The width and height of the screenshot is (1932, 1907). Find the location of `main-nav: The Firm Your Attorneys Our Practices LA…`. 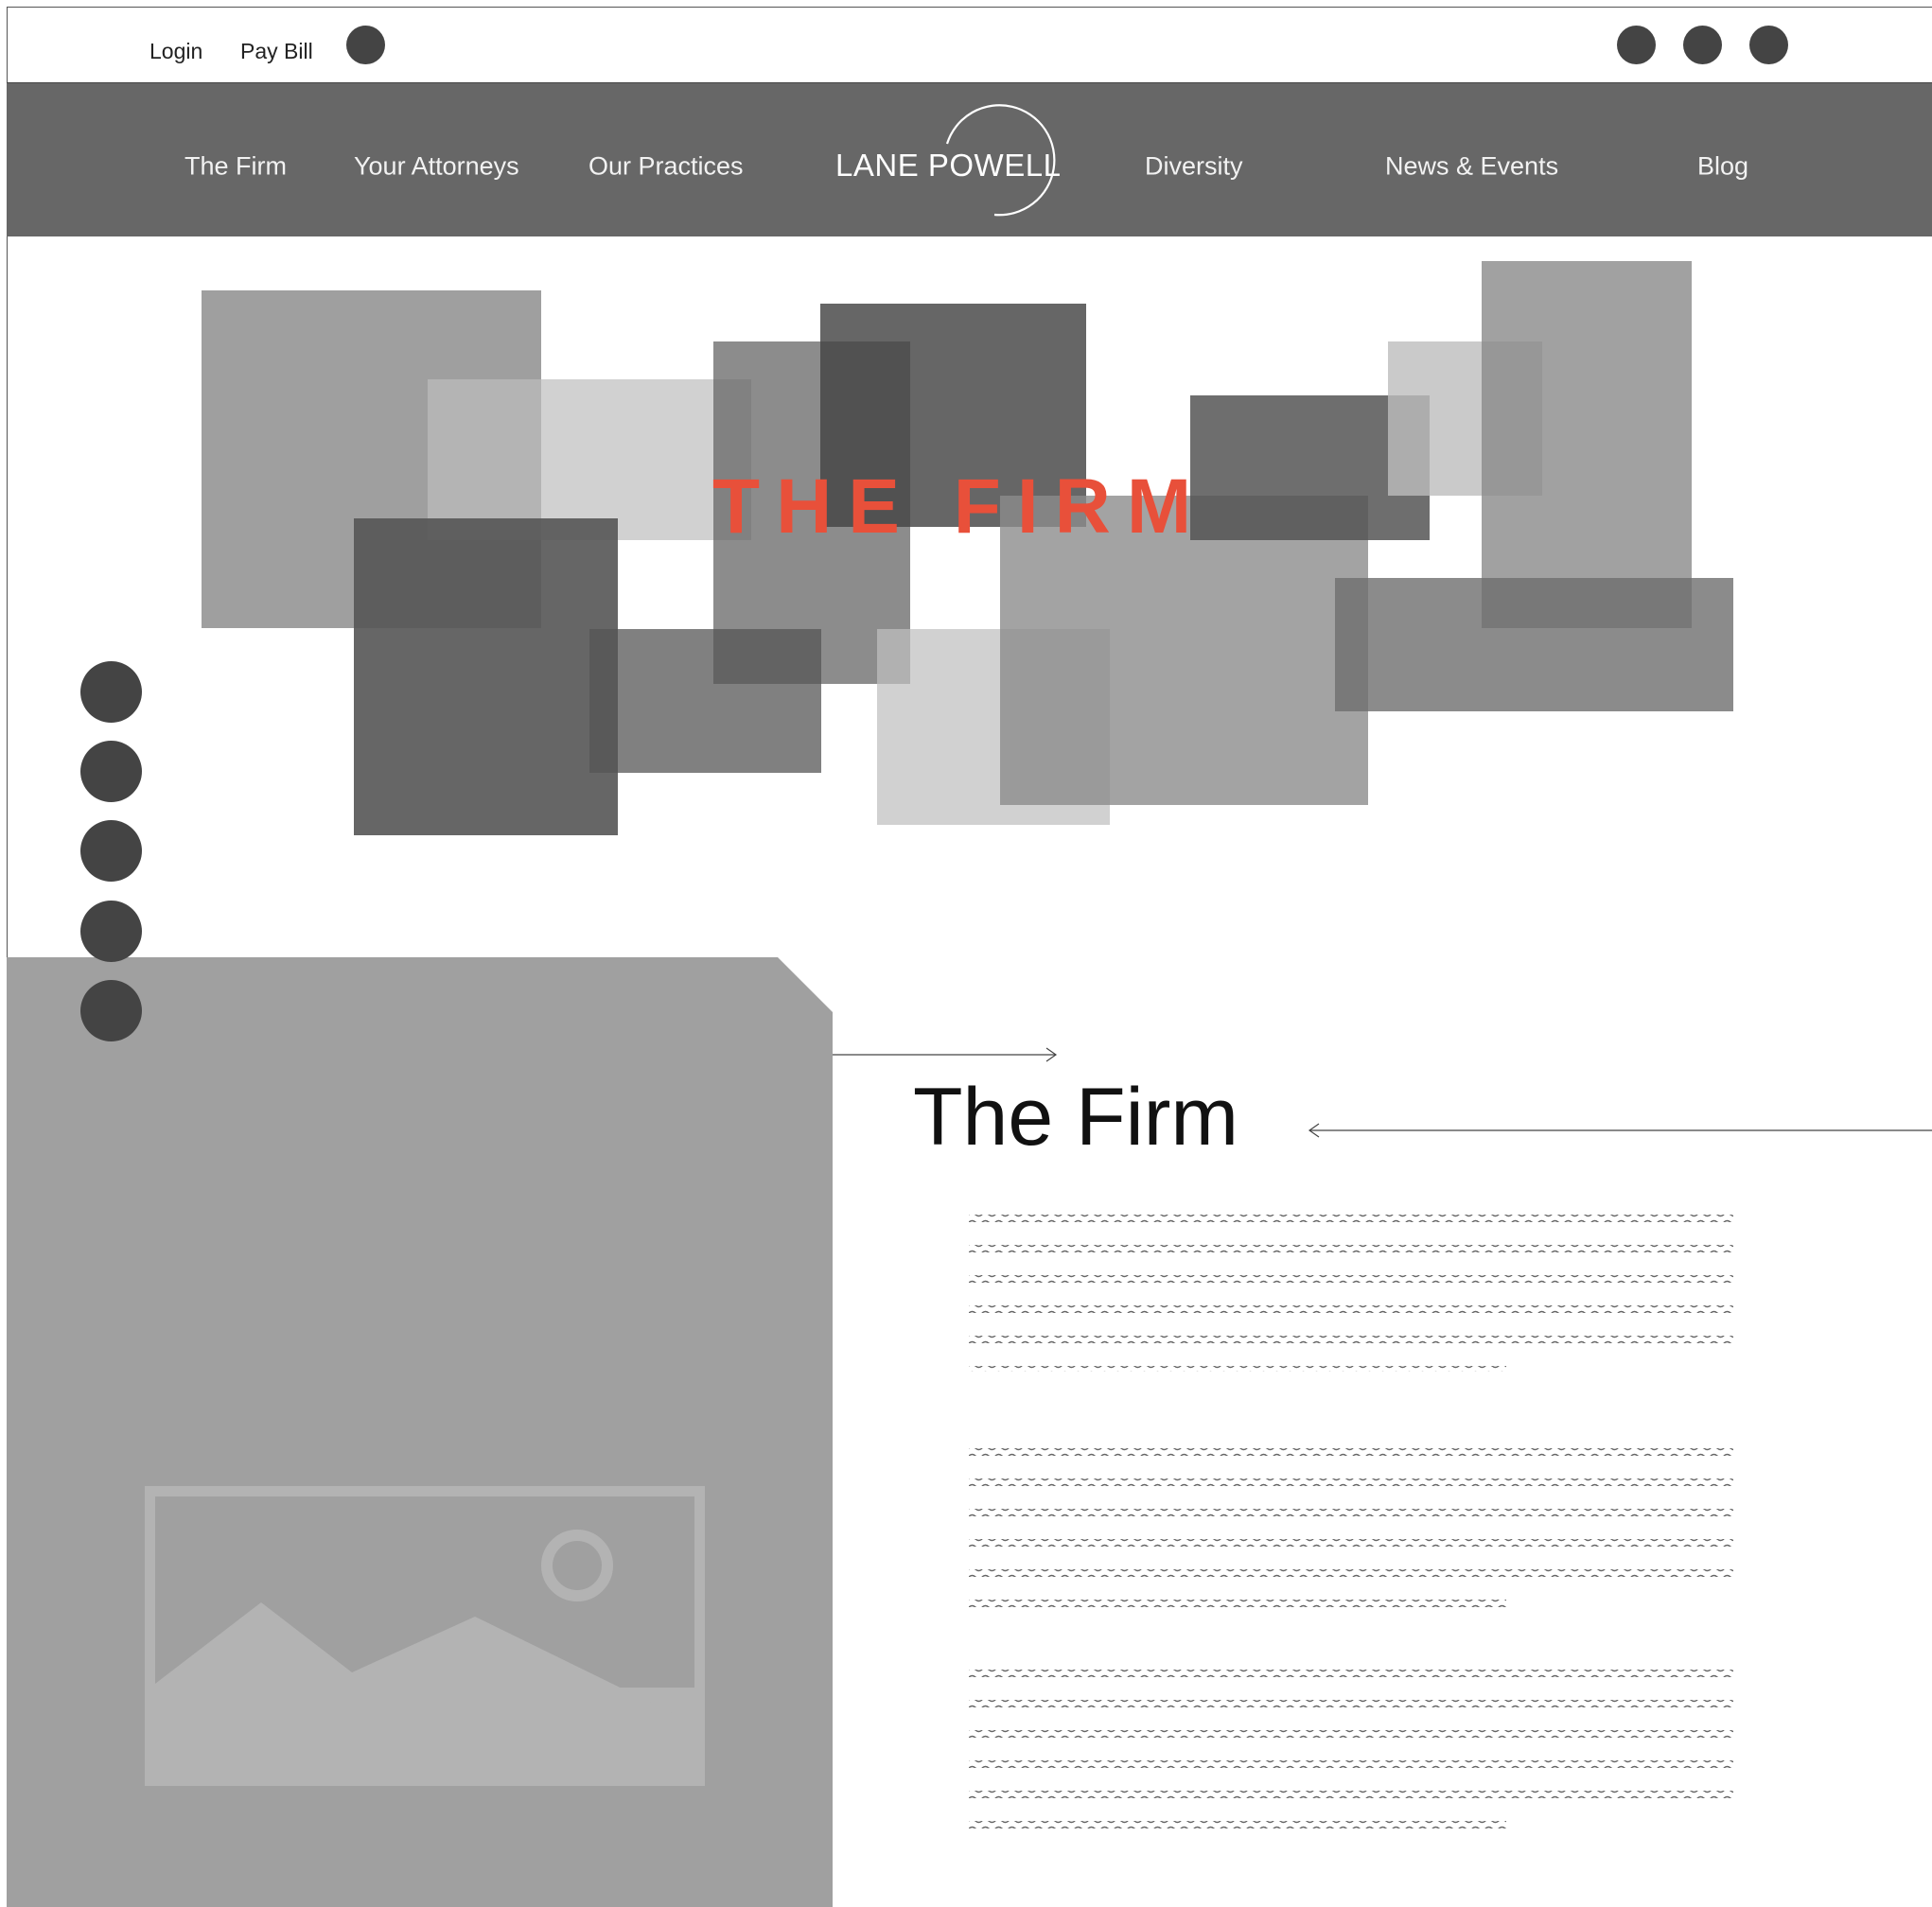

main-nav: The Firm Your Attorneys Our Practices LA… is located at coordinates (969, 159).